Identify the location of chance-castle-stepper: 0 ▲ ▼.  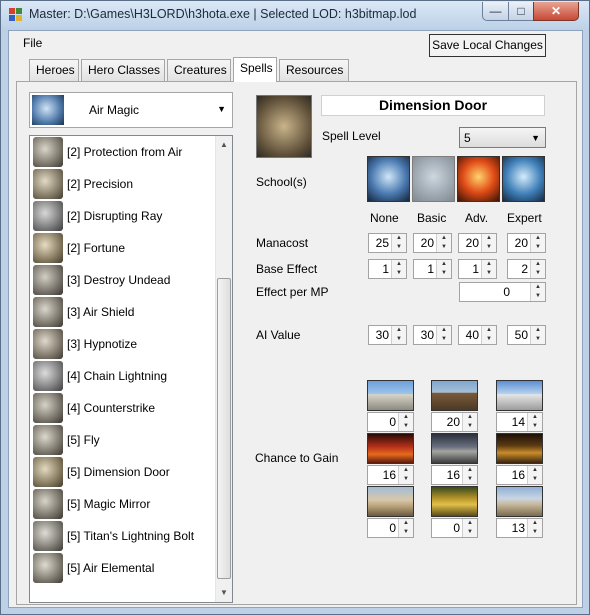
(390, 422).